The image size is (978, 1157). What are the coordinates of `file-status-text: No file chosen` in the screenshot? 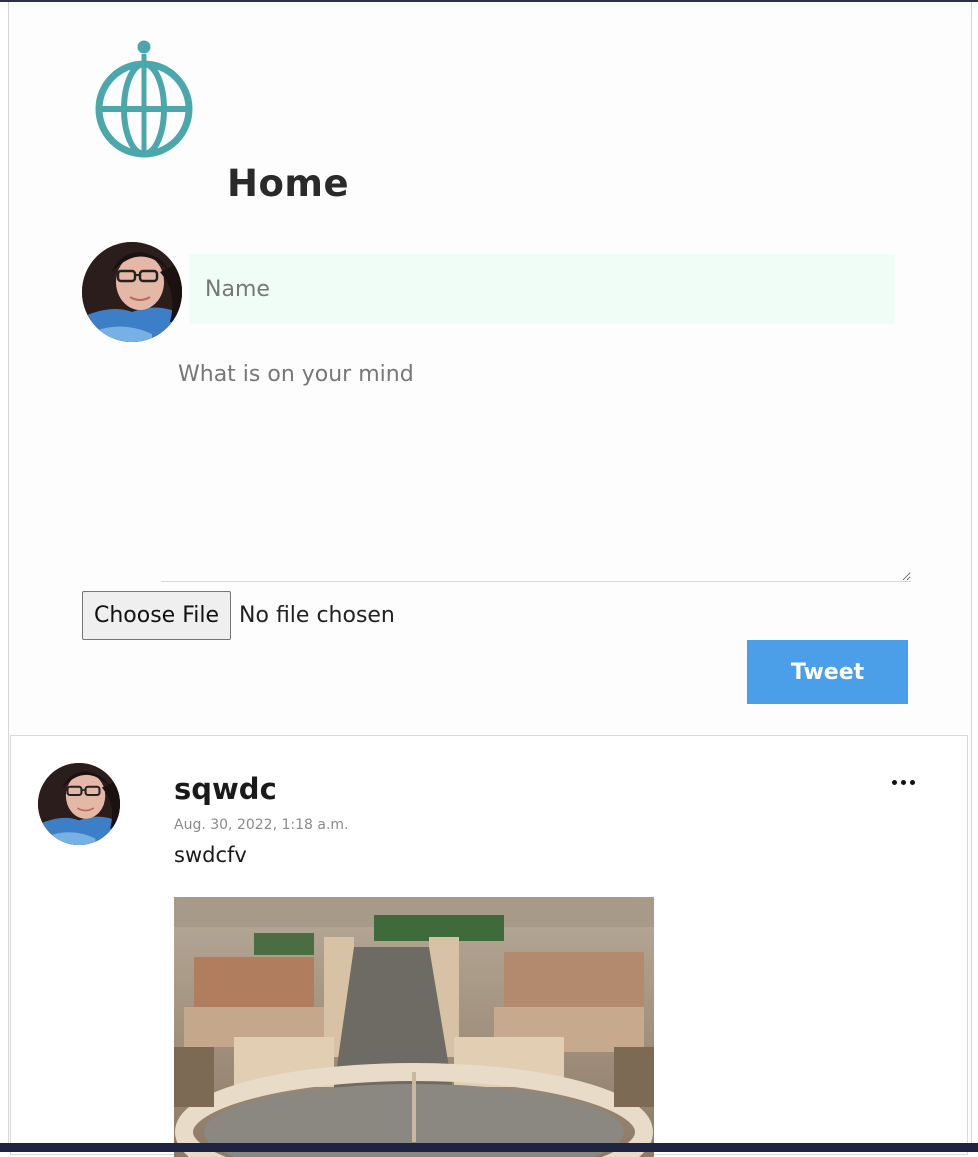 It's located at (317, 615).